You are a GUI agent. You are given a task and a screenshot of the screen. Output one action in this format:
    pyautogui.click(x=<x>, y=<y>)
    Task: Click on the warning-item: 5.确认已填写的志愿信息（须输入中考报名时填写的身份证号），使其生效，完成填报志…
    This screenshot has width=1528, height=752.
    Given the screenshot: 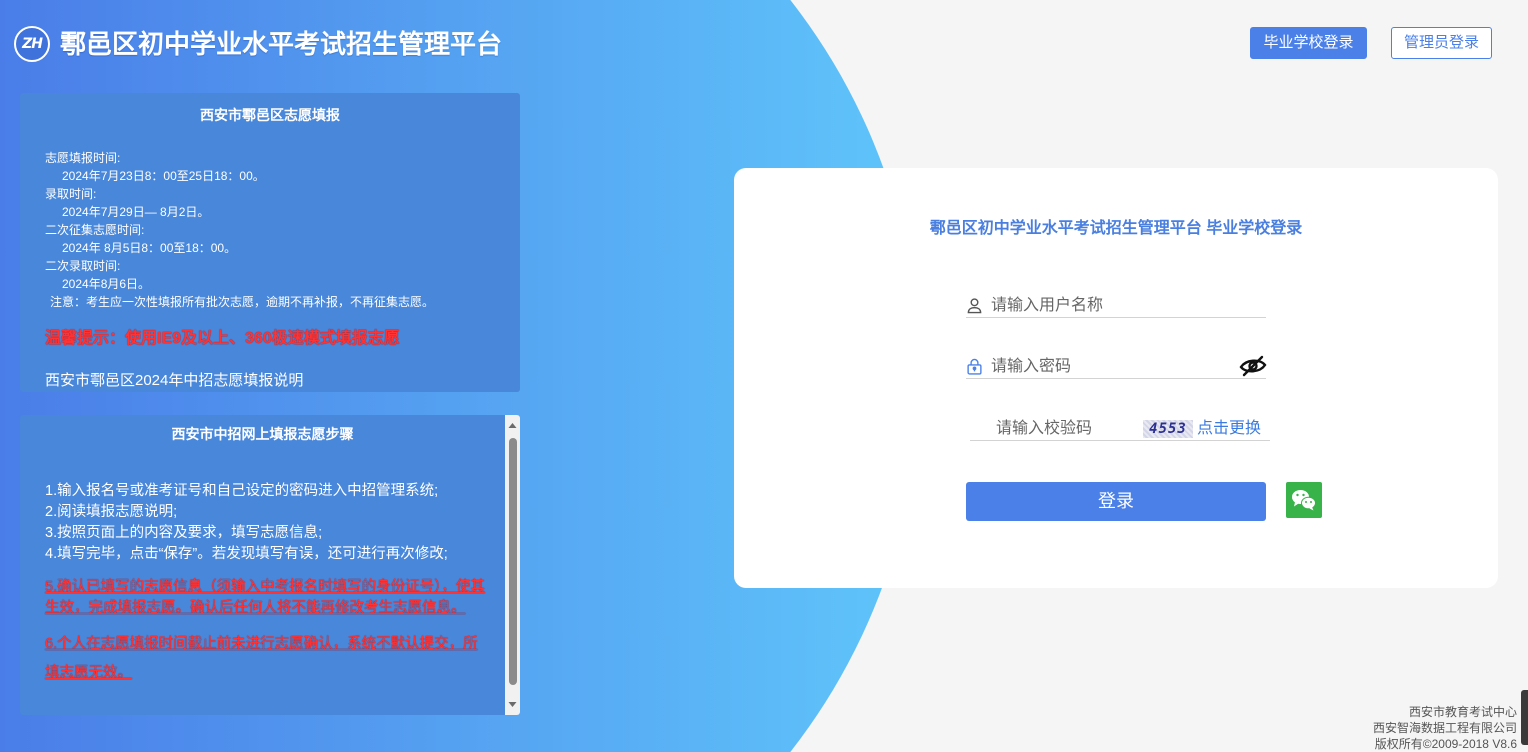 What is the action you would take?
    pyautogui.click(x=265, y=597)
    